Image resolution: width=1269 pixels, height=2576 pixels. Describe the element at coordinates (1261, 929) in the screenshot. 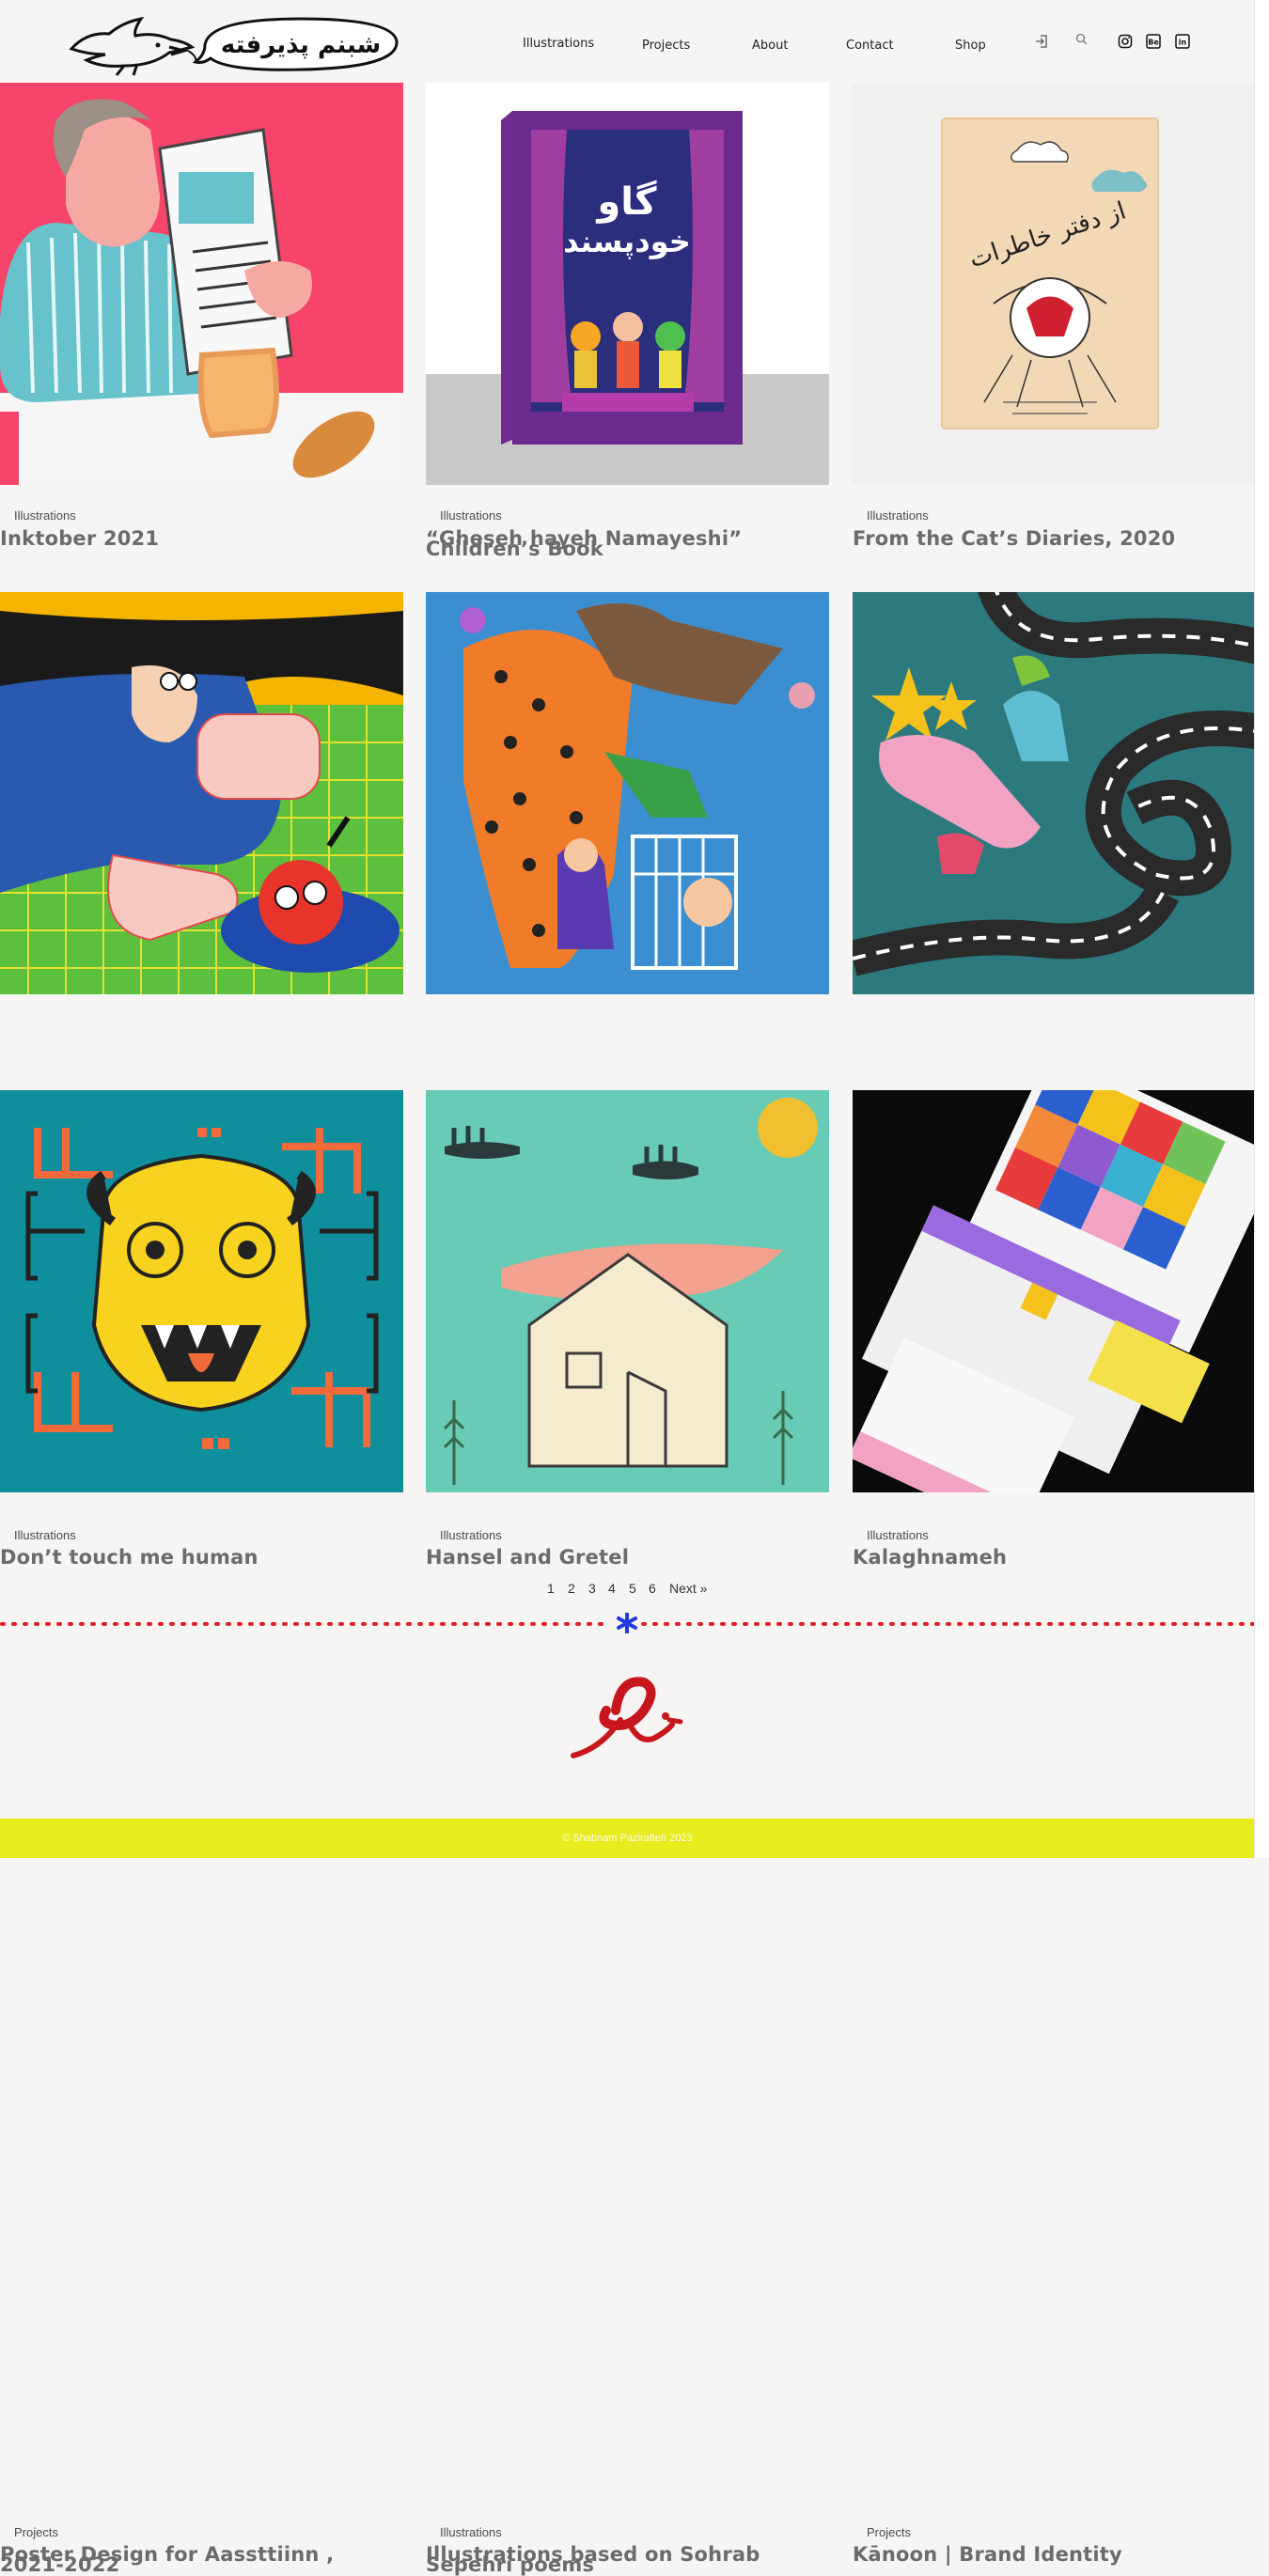

I see `page-scrollbar` at that location.